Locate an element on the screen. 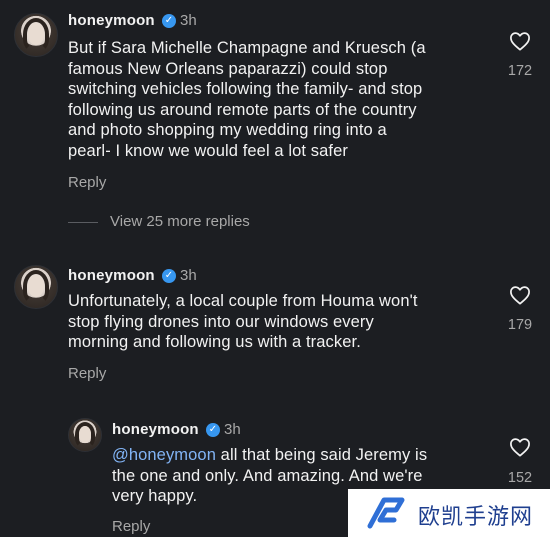 The width and height of the screenshot is (550, 537). view-more-divider is located at coordinates (83, 222).